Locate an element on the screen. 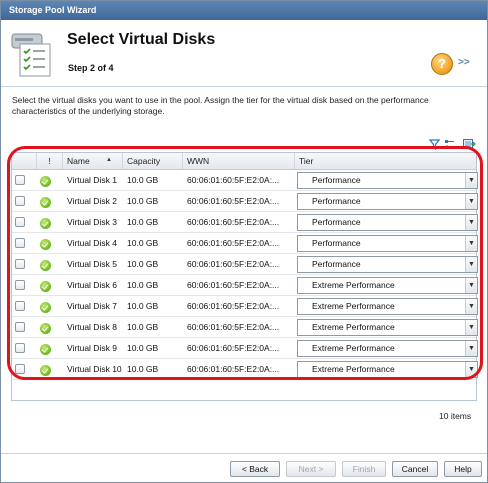 The image size is (488, 483). sort-ascending-icon: ▲ is located at coordinates (109, 160).